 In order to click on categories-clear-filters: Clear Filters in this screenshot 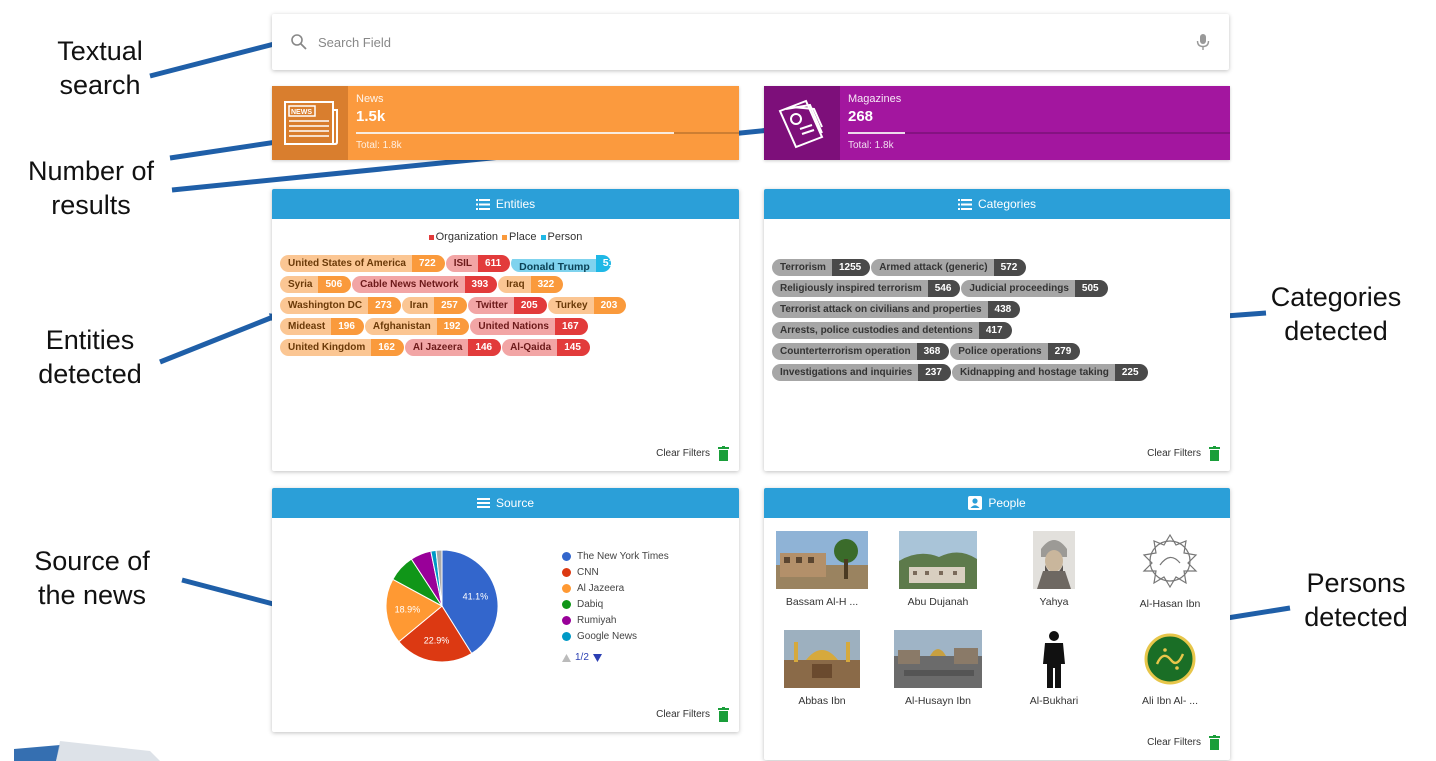, I will do `click(1183, 453)`.